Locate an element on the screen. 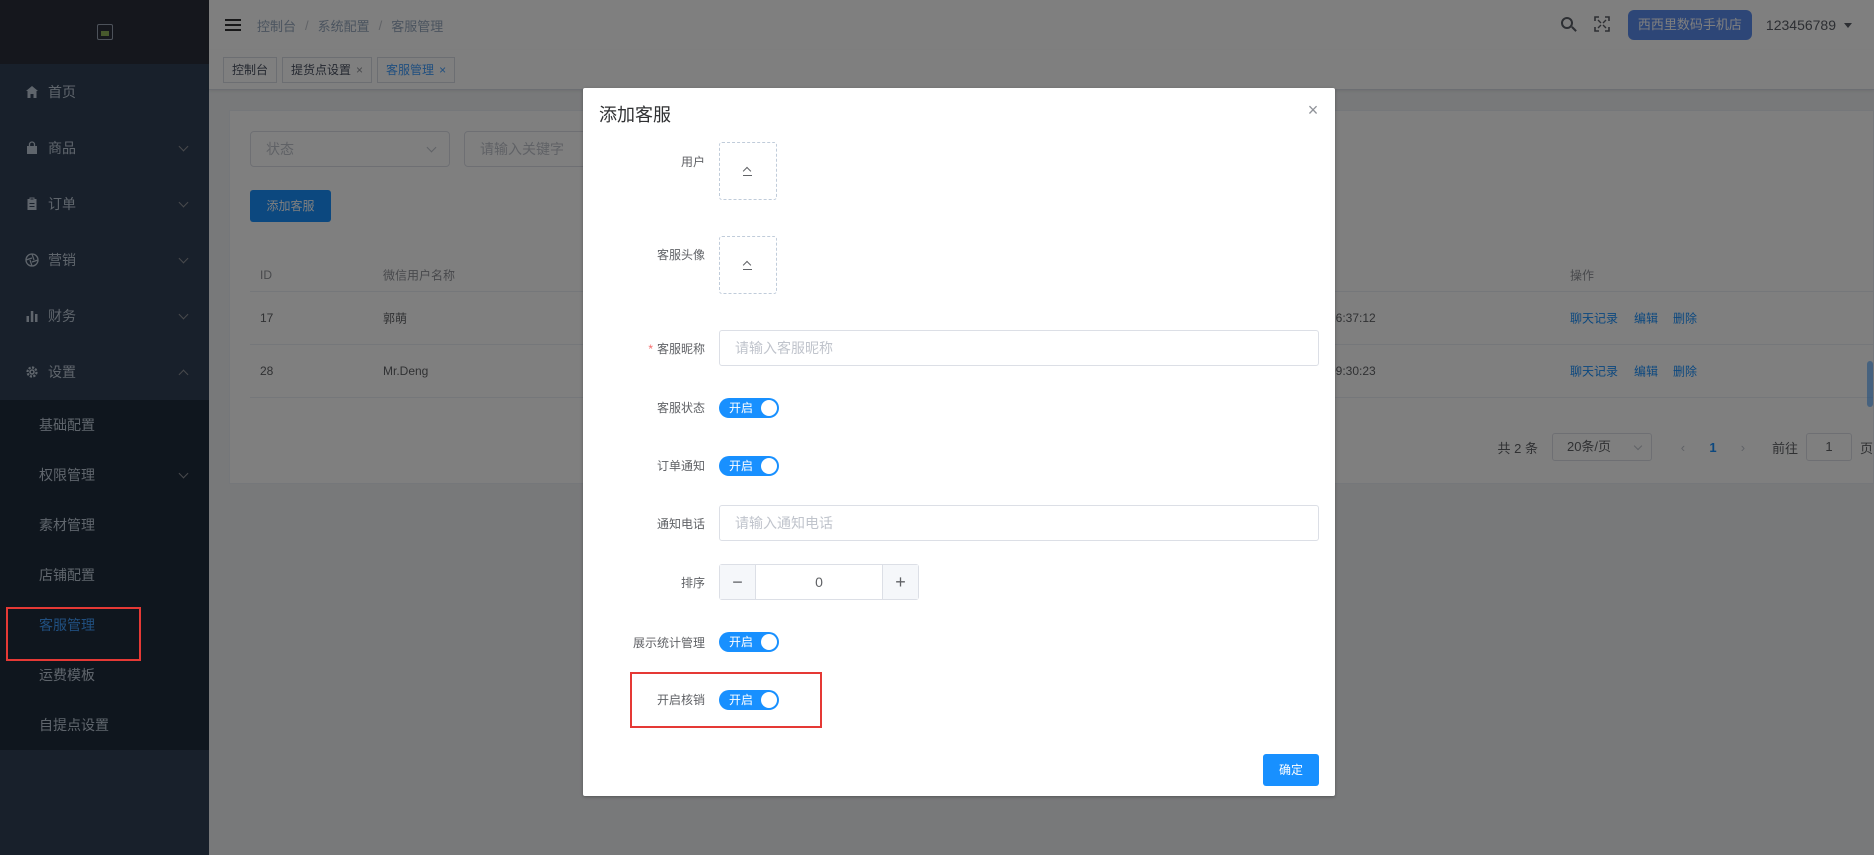 The width and height of the screenshot is (1874, 855). user-label: 用户 is located at coordinates (692, 162).